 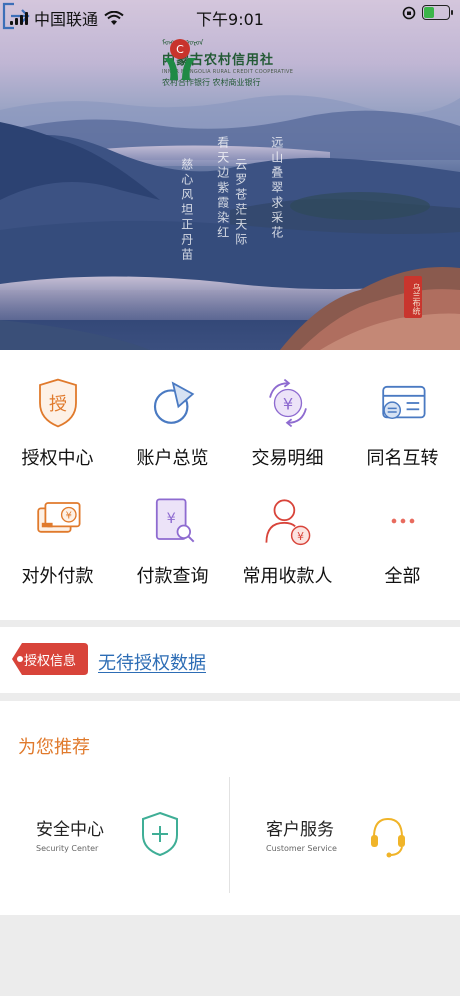 What do you see at coordinates (287, 522) in the screenshot?
I see `payee-icon: ¥` at bounding box center [287, 522].